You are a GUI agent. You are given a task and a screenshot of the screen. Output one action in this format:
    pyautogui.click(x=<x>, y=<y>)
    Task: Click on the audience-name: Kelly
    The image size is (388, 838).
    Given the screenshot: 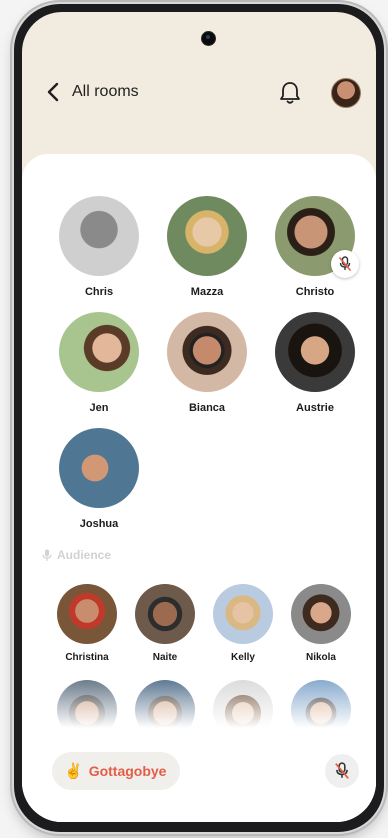 What is the action you would take?
    pyautogui.click(x=243, y=657)
    